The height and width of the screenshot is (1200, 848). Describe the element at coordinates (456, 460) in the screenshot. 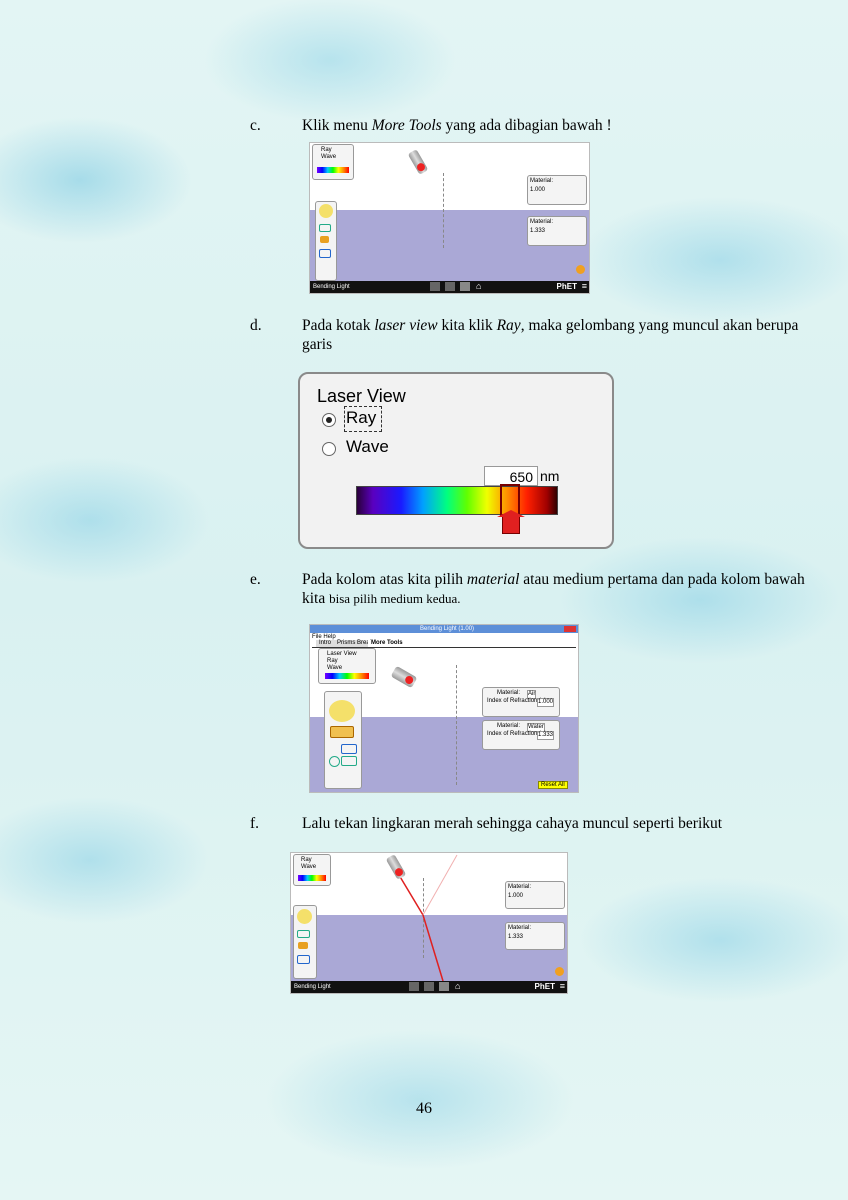

I see `laser-view-panel-enlarged: Laser View Ray Wave 650 nm` at that location.